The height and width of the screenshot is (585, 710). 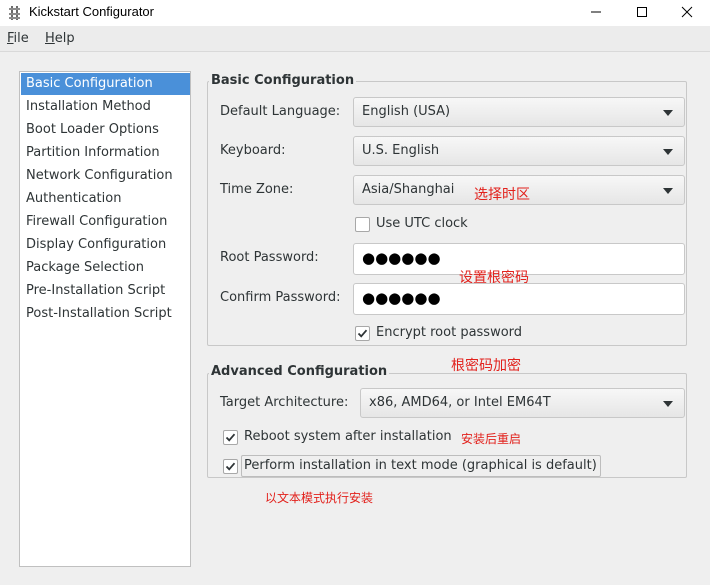 I want to click on reboot-after-install-checkbox, so click(x=230, y=437).